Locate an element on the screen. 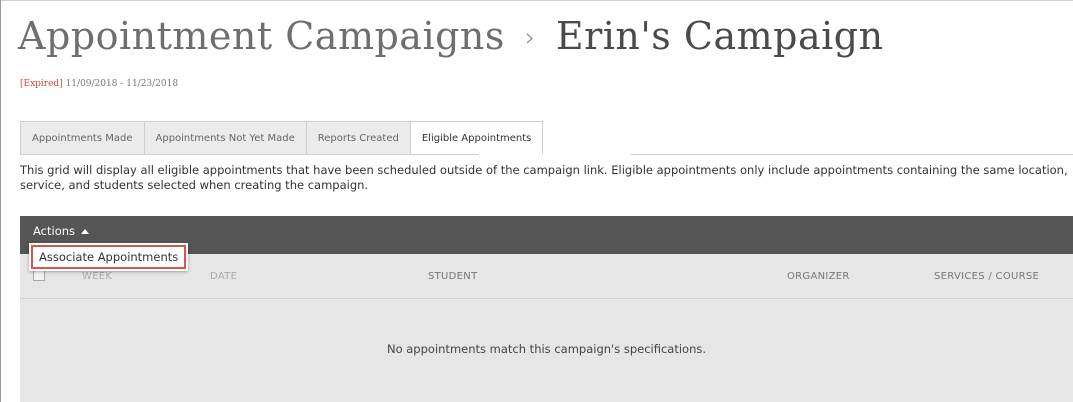  column-header-student: STUDENT is located at coordinates (452, 276).